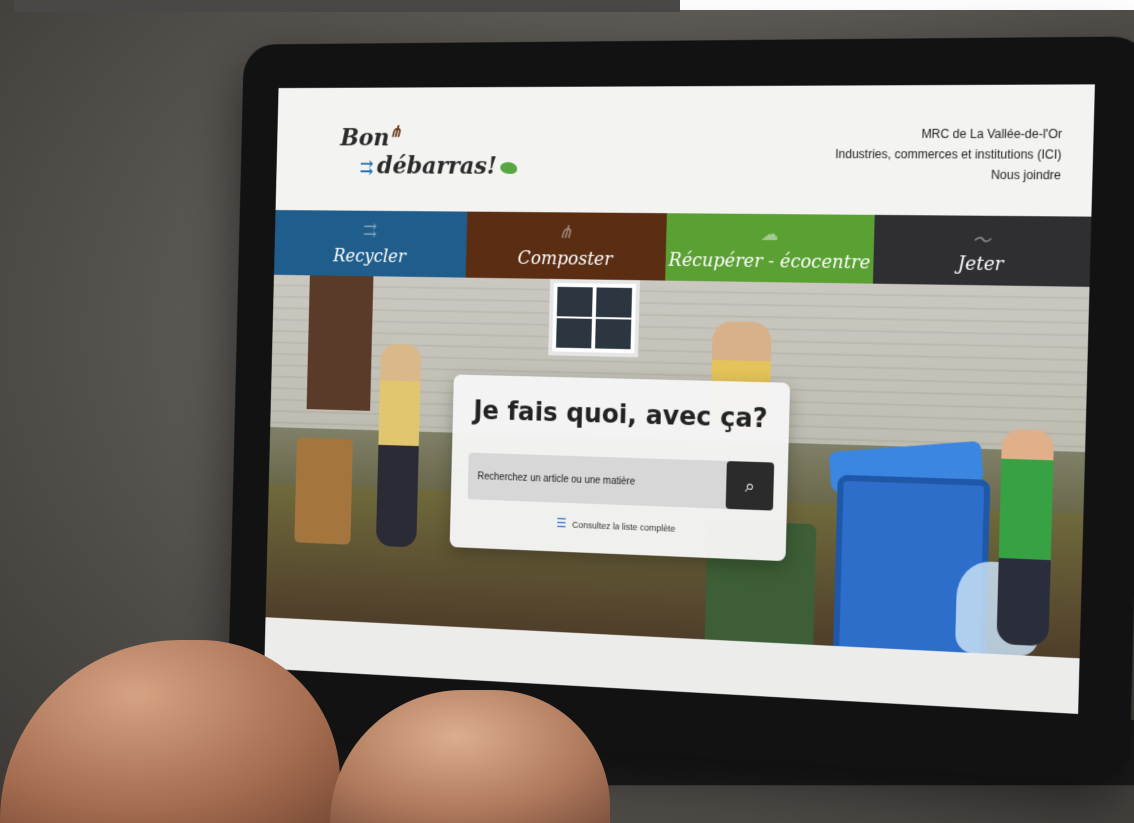  Describe the element at coordinates (566, 246) in the screenshot. I see `nav-item-composter: ⋔ Composter` at that location.